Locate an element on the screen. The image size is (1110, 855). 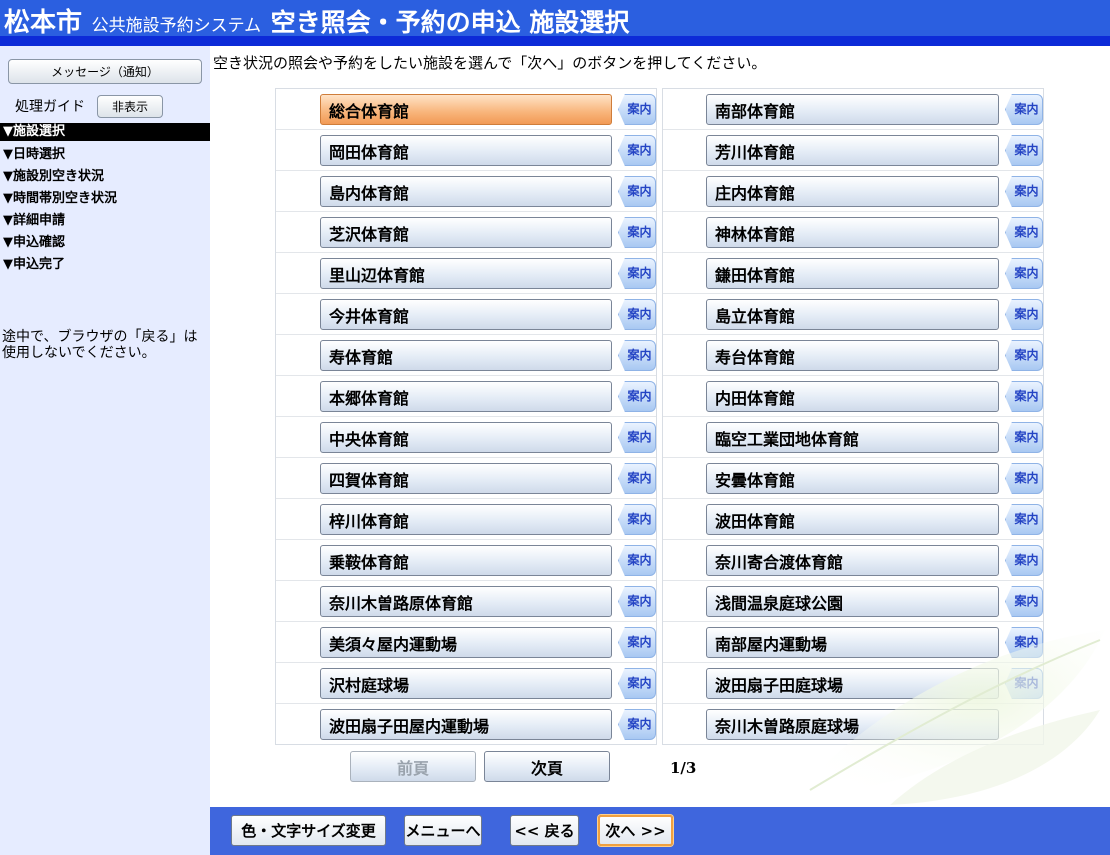
facility-row: 中央体育館 案内 is located at coordinates (466, 437).